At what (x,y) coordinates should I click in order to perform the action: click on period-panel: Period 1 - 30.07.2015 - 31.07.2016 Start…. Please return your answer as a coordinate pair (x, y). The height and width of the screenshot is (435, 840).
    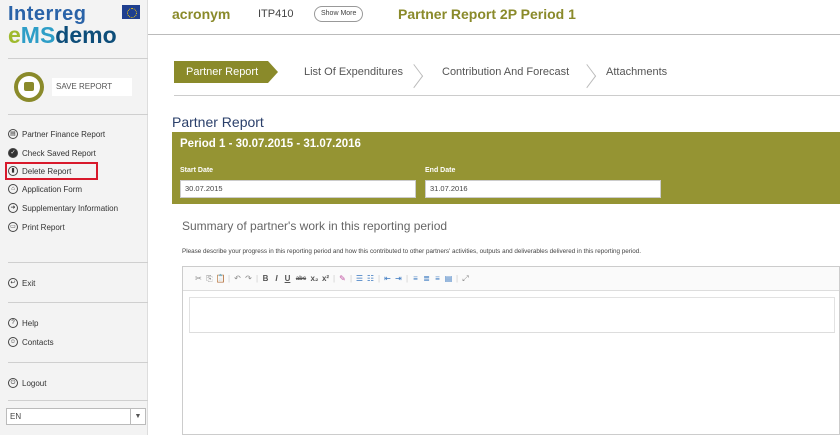
    Looking at the image, I should click on (506, 168).